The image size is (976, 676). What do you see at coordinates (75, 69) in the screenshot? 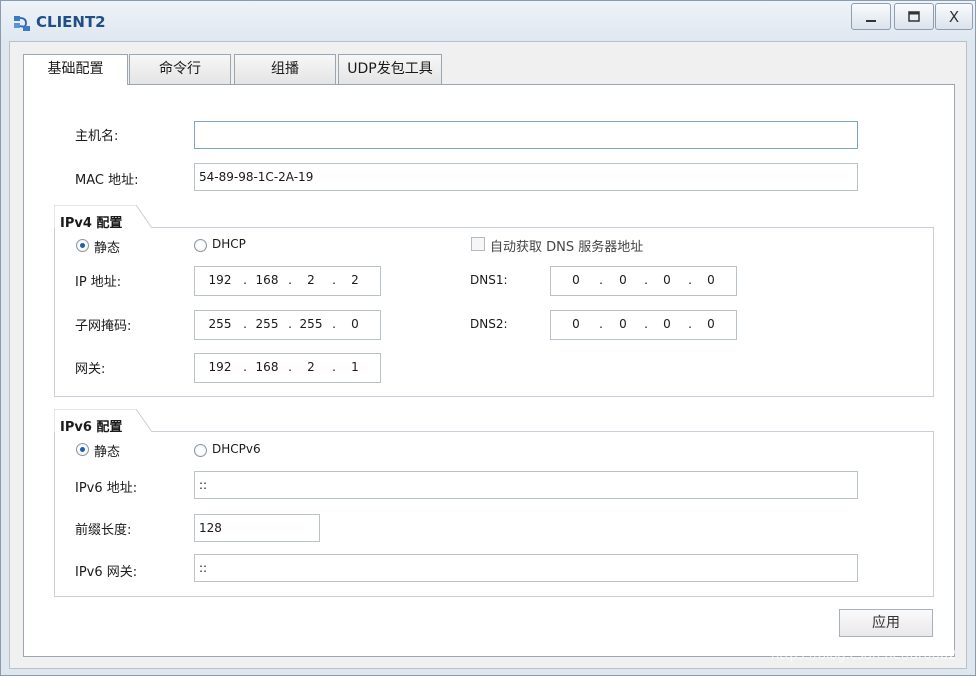
I see `tab-basic-config: 基础配置` at bounding box center [75, 69].